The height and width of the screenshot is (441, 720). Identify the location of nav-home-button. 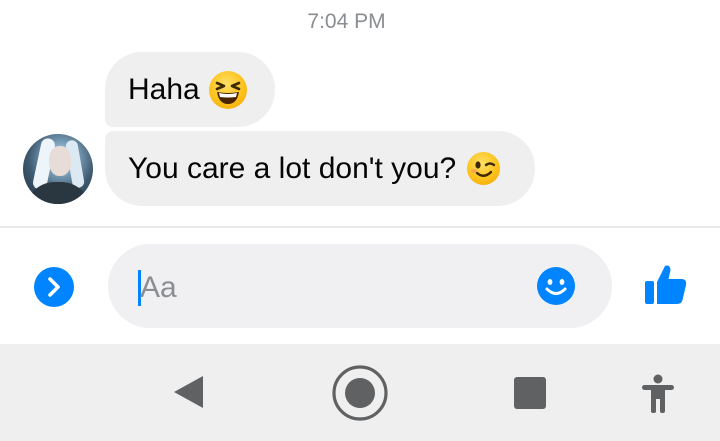
(360, 393).